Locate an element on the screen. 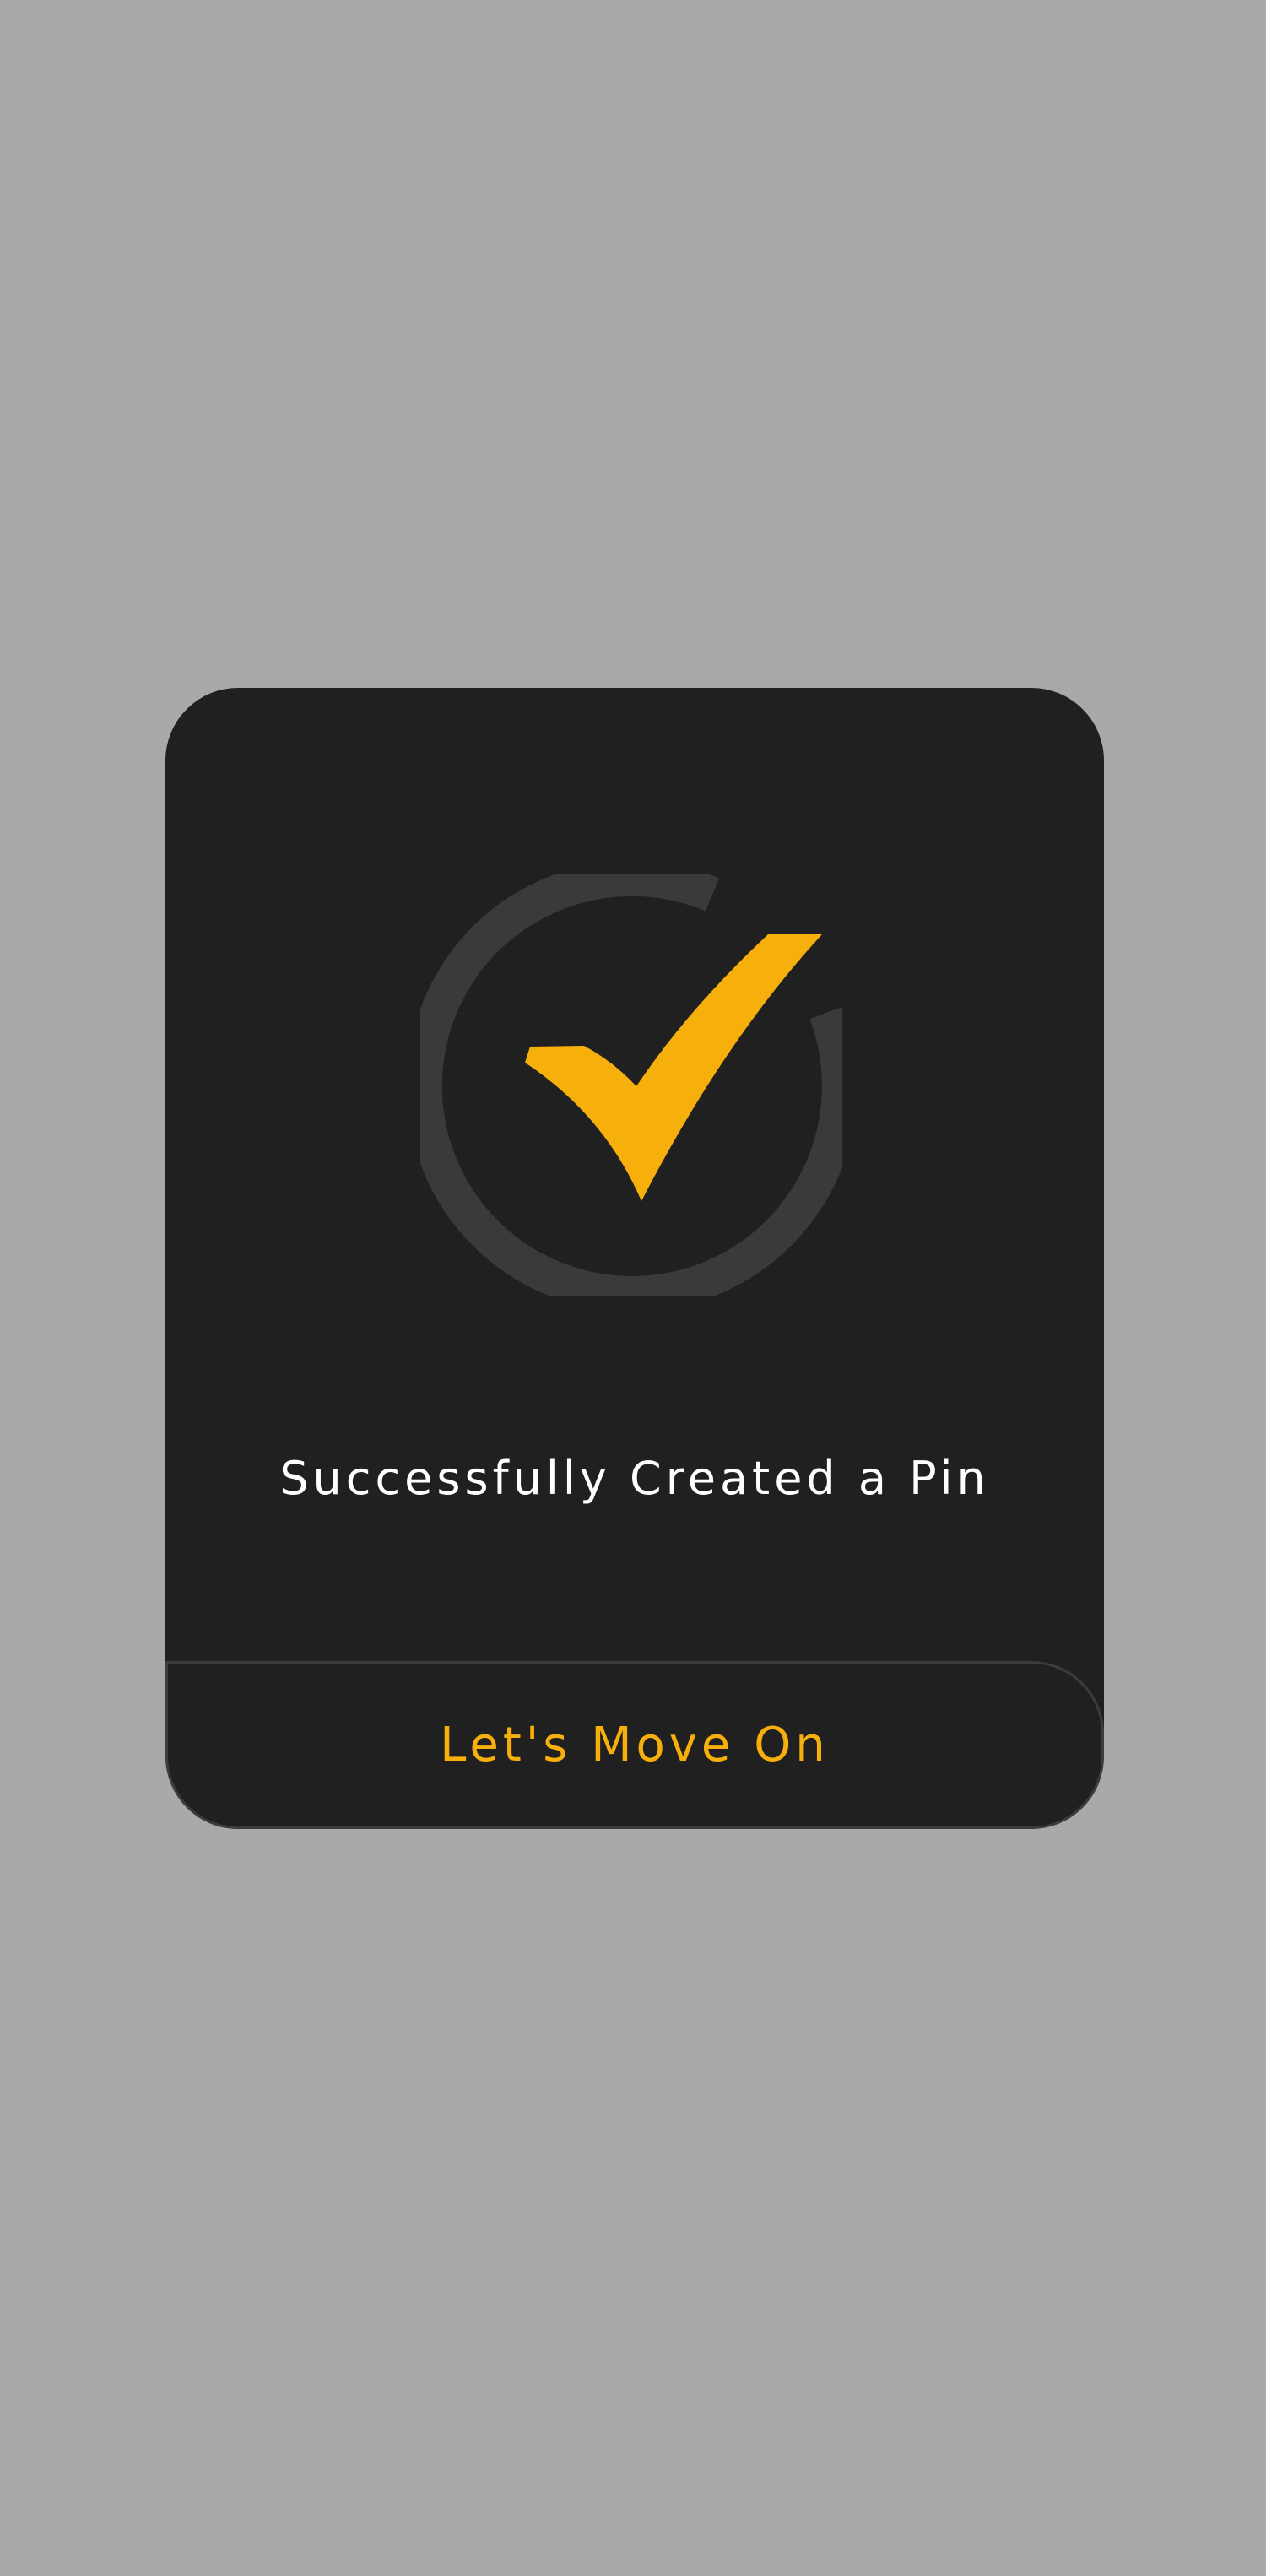 The height and width of the screenshot is (2576, 1266). check-circle-icon is located at coordinates (631, 1085).